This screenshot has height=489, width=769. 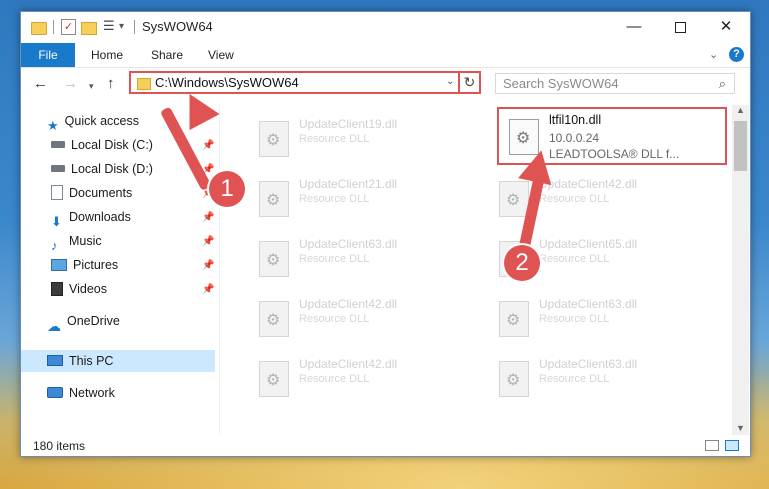 What do you see at coordinates (48, 55) in the screenshot?
I see `tab-file: File` at bounding box center [48, 55].